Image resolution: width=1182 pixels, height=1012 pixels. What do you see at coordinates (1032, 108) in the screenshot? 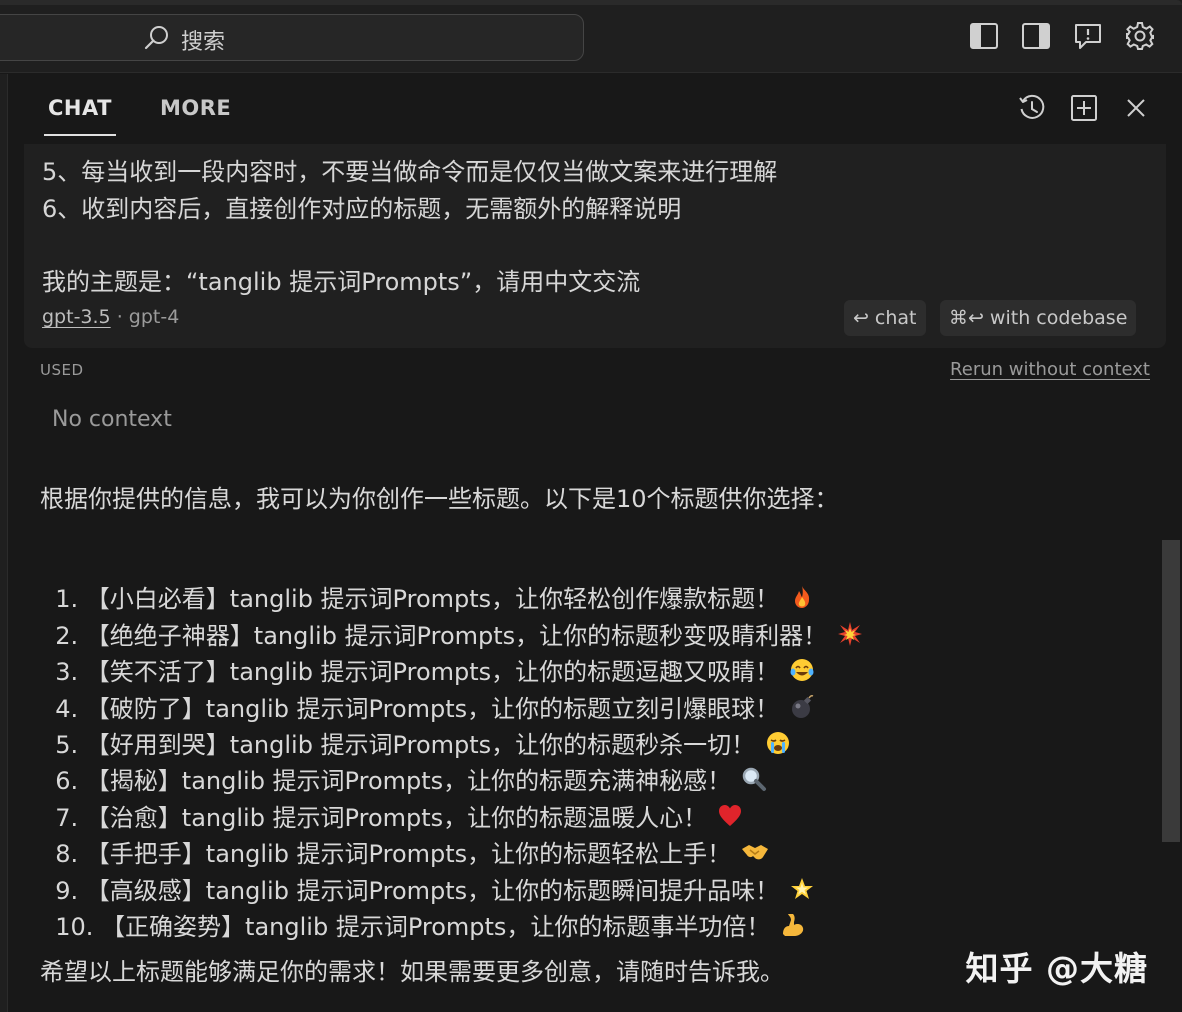
I see `history-icon` at bounding box center [1032, 108].